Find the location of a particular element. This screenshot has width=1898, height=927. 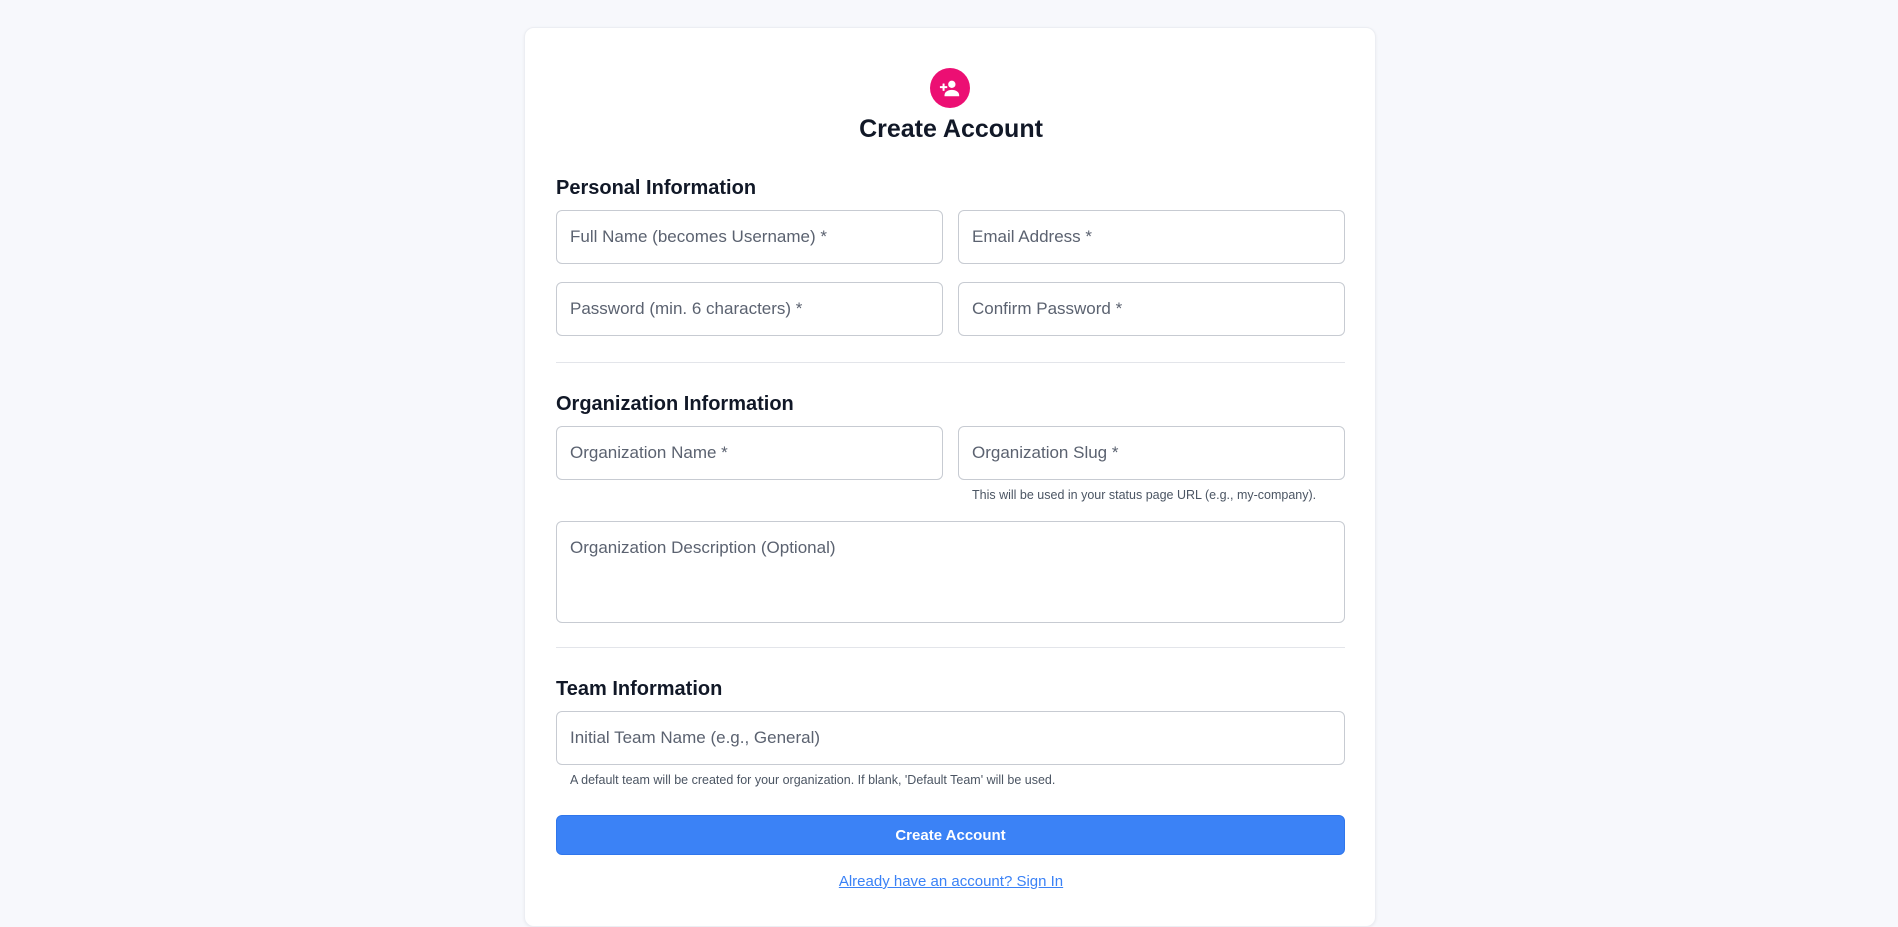

organization-description-placeholder: Organization Description (Optional) is located at coordinates (703, 547).